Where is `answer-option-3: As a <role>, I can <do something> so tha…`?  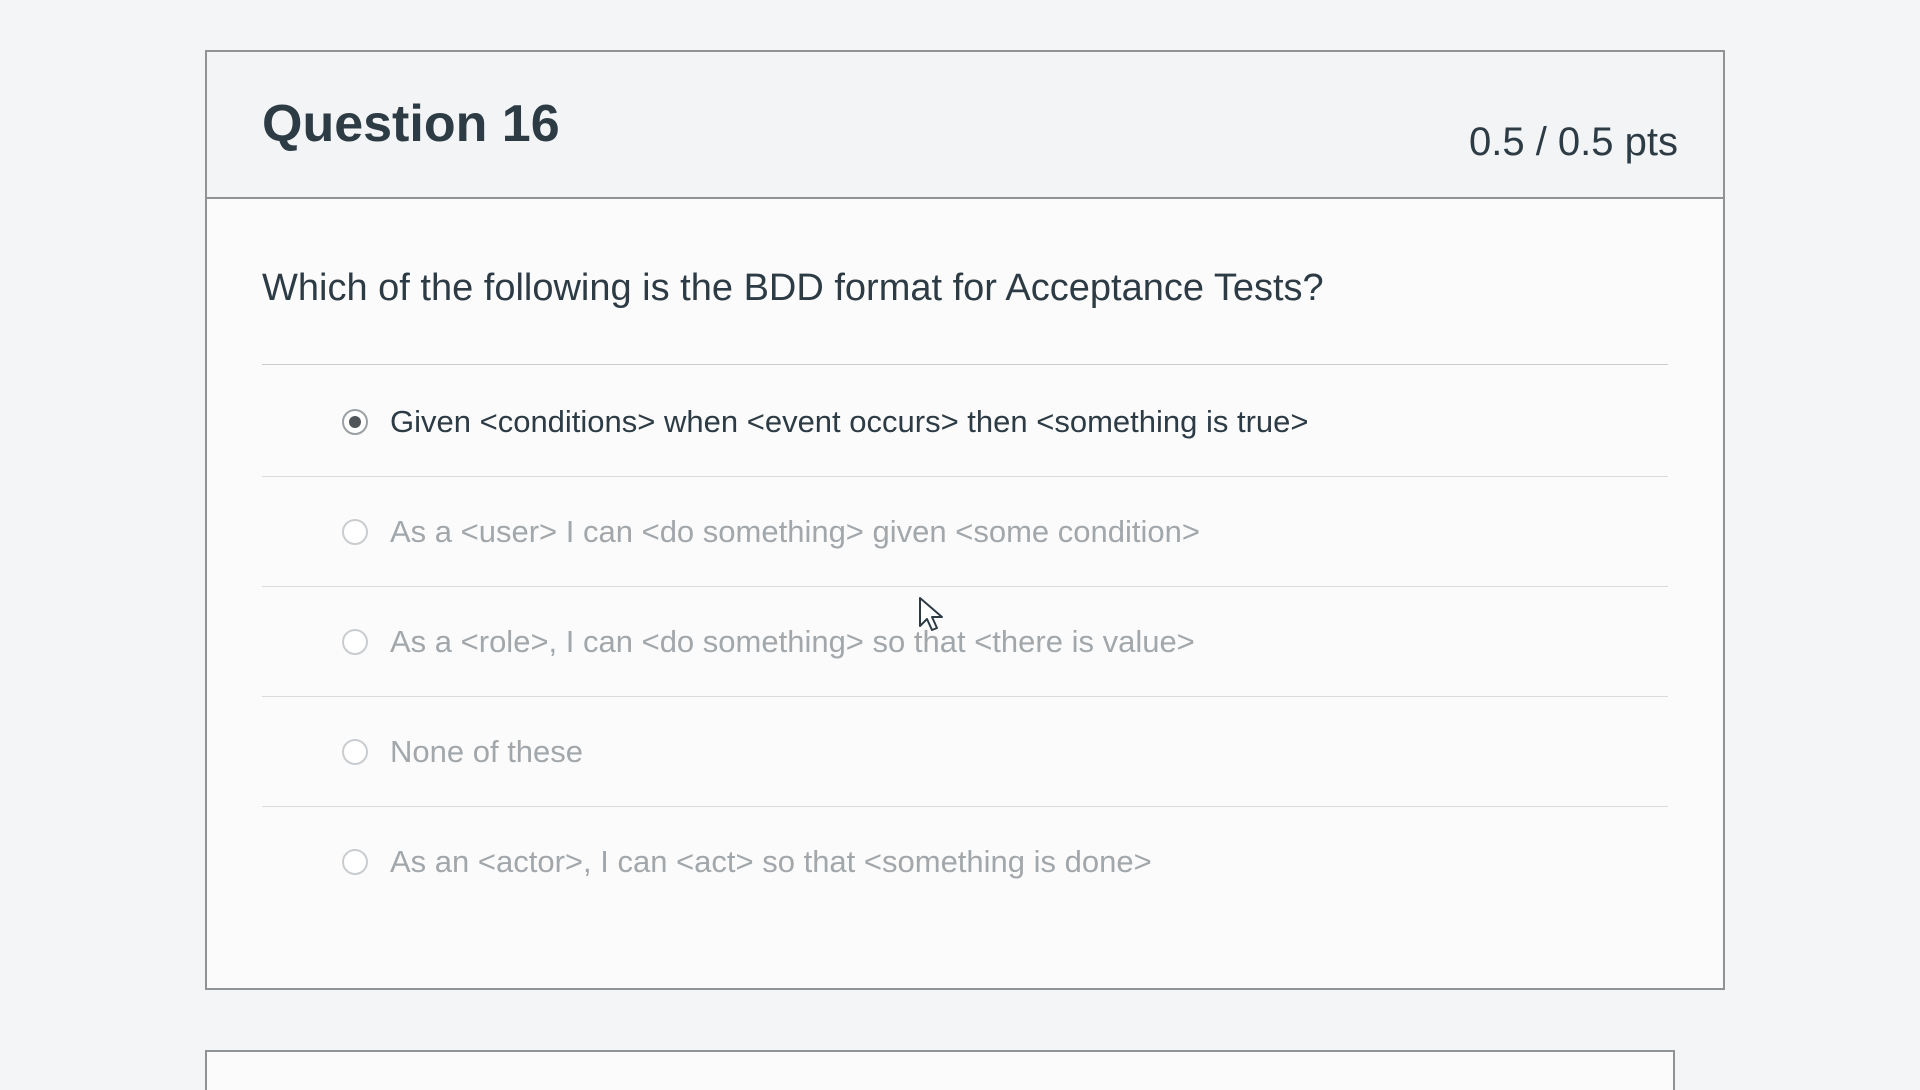
answer-option-3: As a <role>, I can <do something> so tha… is located at coordinates (965, 642).